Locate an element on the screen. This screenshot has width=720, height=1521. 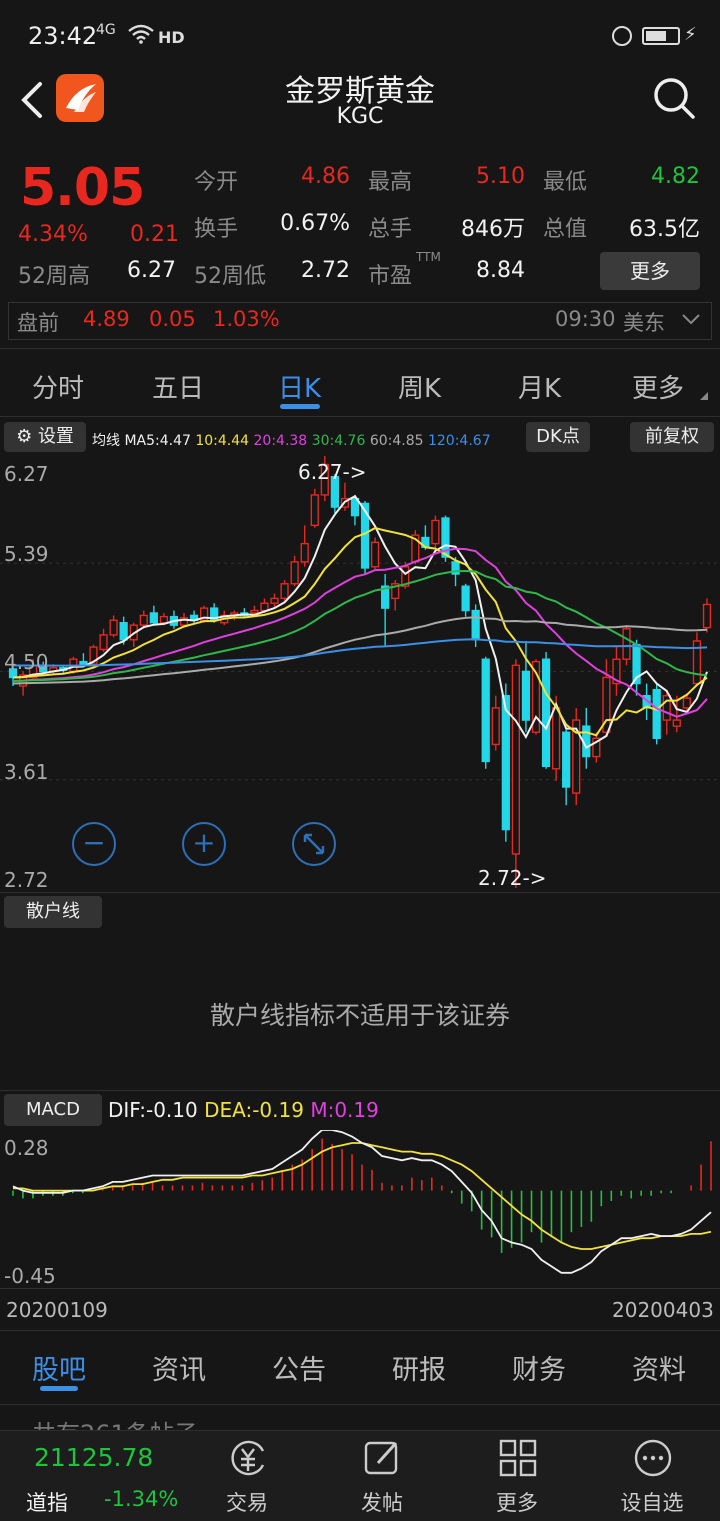
tab-financials: 财务 is located at coordinates (539, 1367).